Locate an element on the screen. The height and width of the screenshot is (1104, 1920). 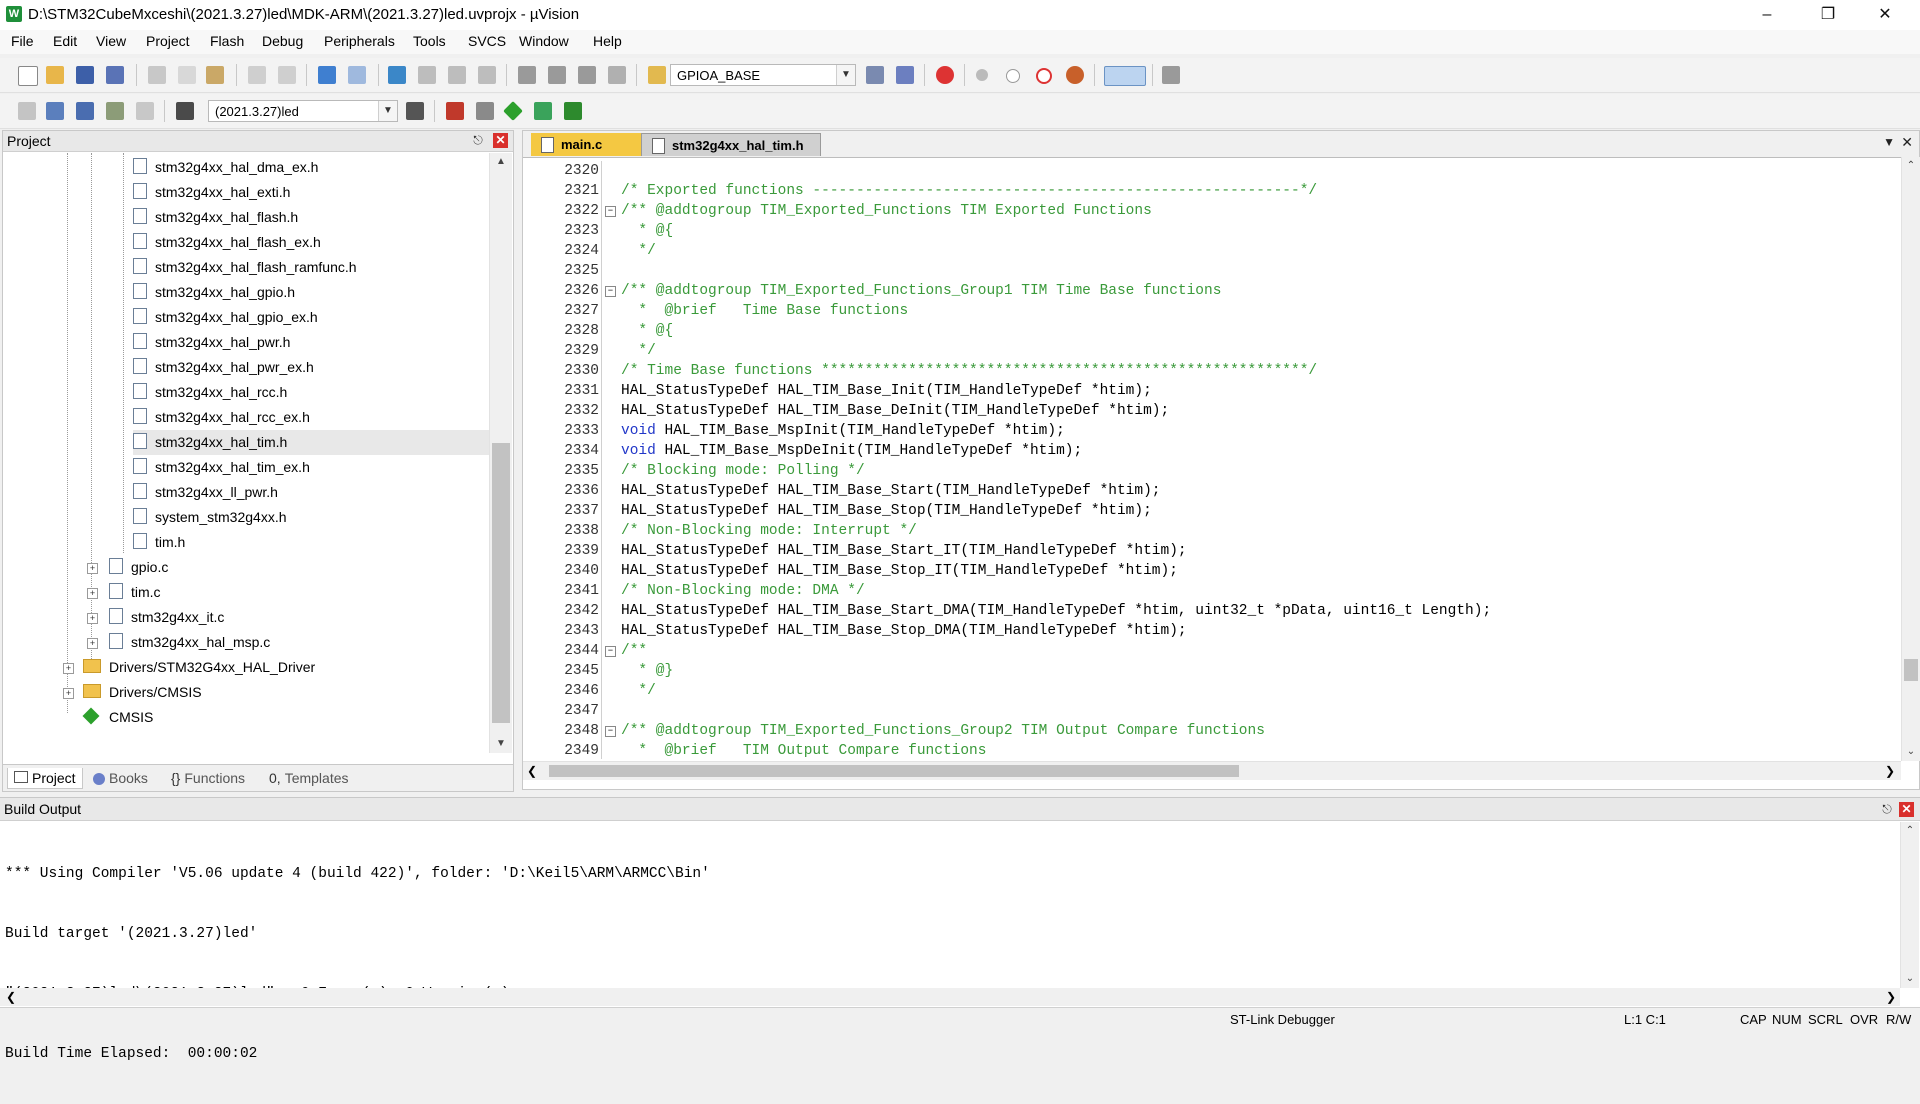
project-tree-scrollbar: ▲ ▼ is located at coordinates (500, 453).